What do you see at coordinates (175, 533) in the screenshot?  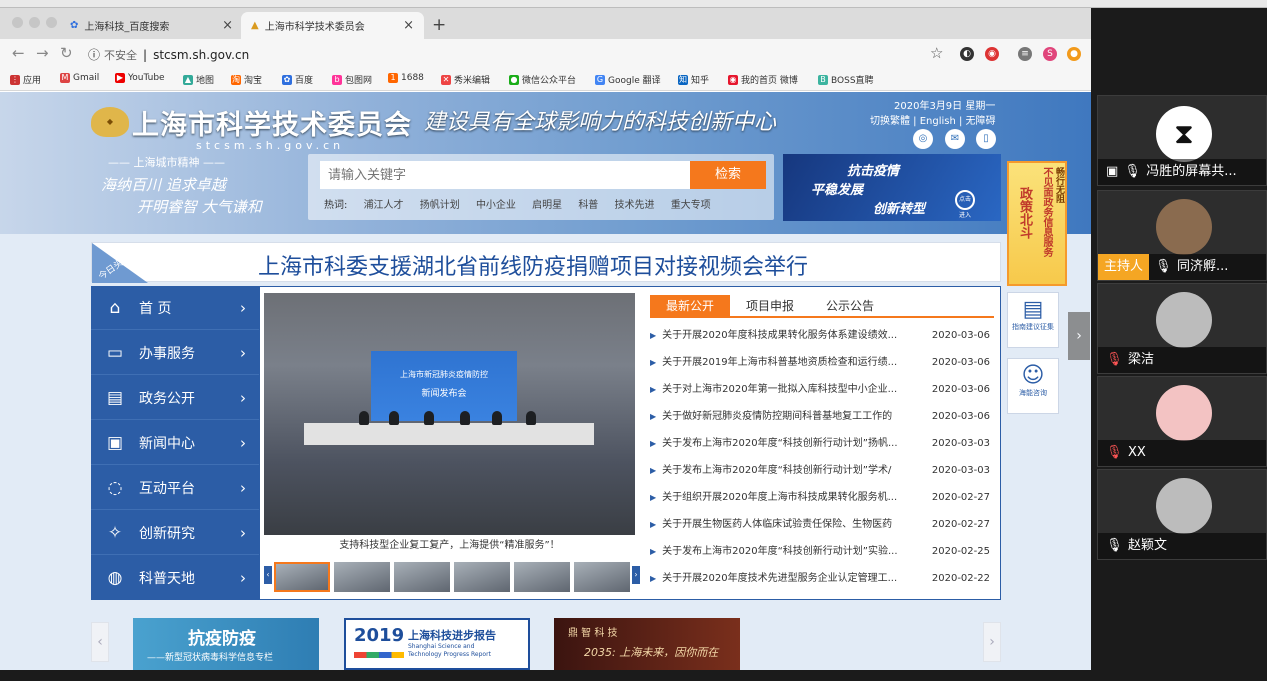 I see `nav-item-innovation: ✧ 创新研究 ›` at bounding box center [175, 533].